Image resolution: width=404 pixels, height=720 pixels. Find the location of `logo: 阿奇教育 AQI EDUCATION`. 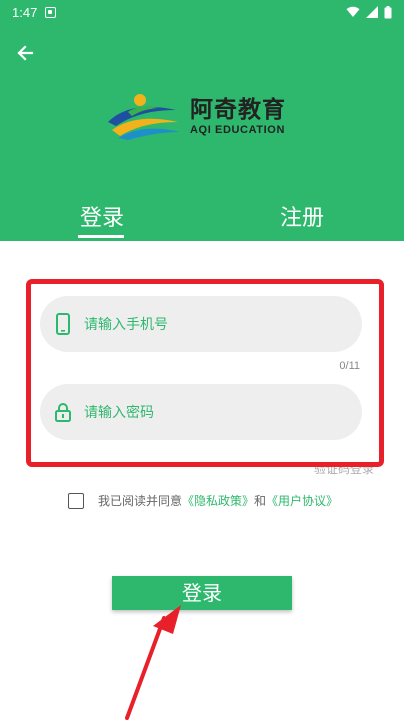

logo: 阿奇教育 AQI EDUCATION is located at coordinates (196, 116).